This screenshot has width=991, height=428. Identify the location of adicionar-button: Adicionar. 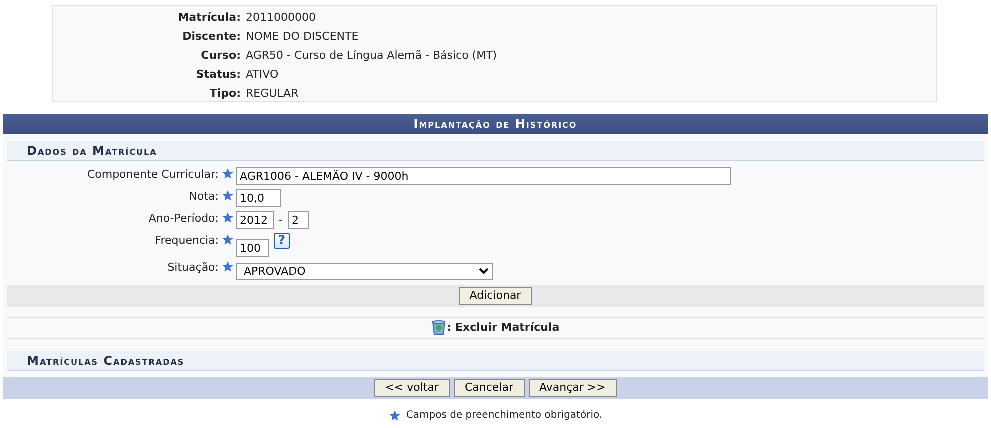
(495, 296).